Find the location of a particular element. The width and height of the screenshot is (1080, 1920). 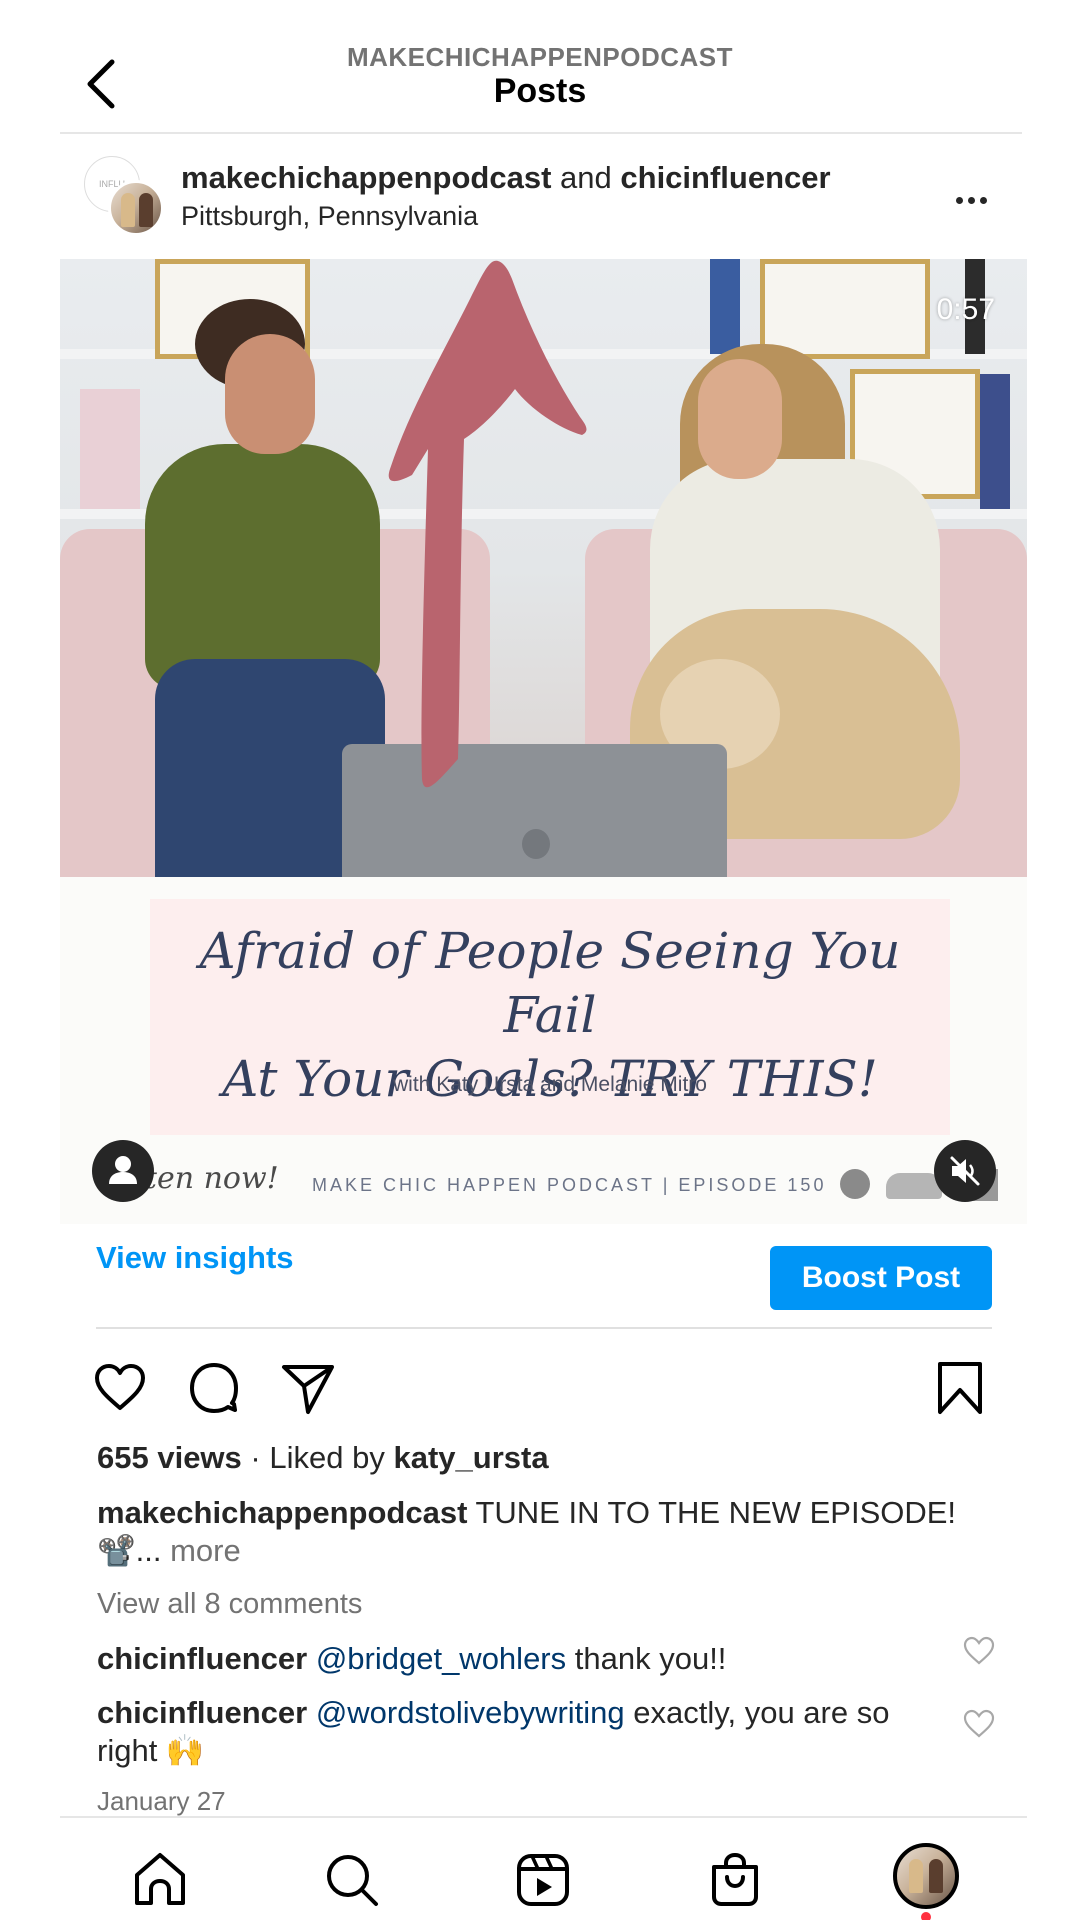

home-icon is located at coordinates (160, 1879).